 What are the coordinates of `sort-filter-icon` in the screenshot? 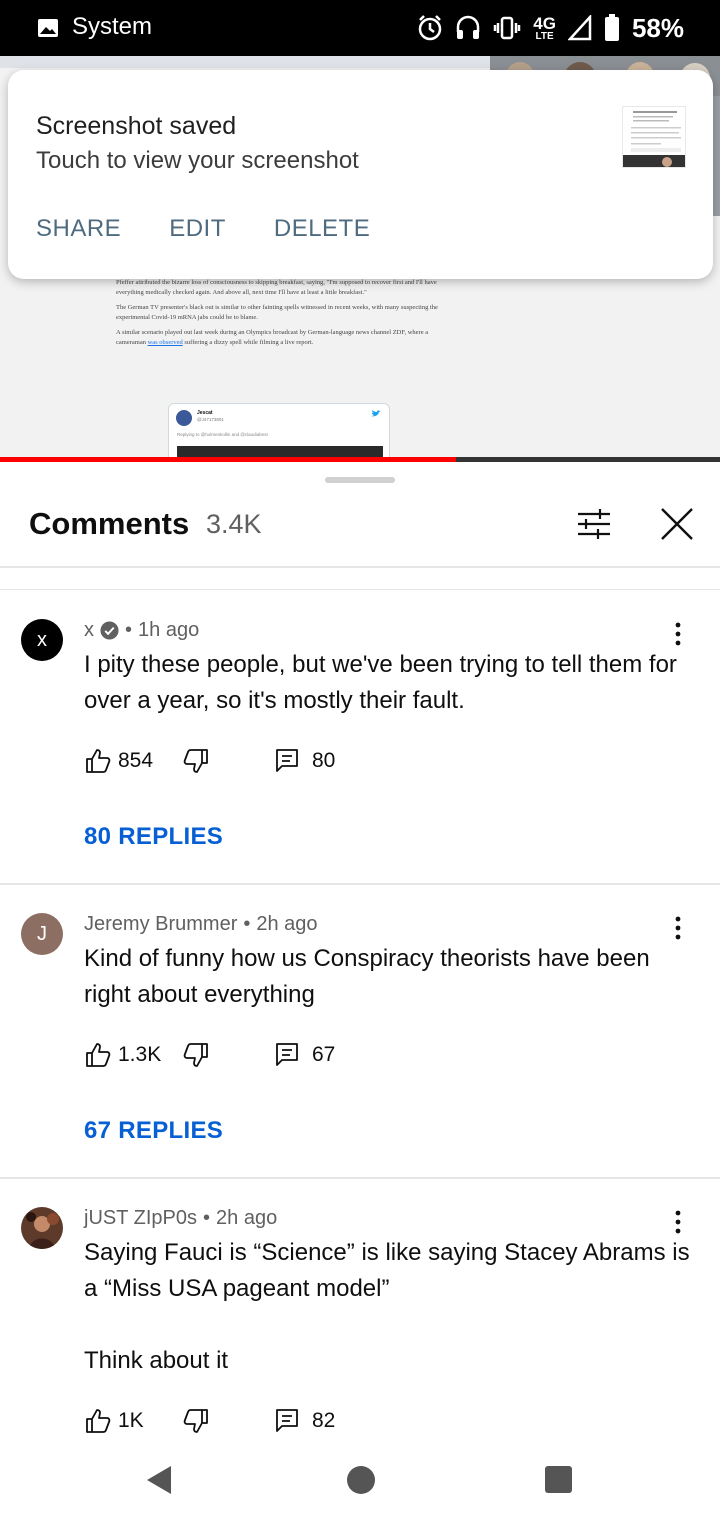 It's located at (594, 524).